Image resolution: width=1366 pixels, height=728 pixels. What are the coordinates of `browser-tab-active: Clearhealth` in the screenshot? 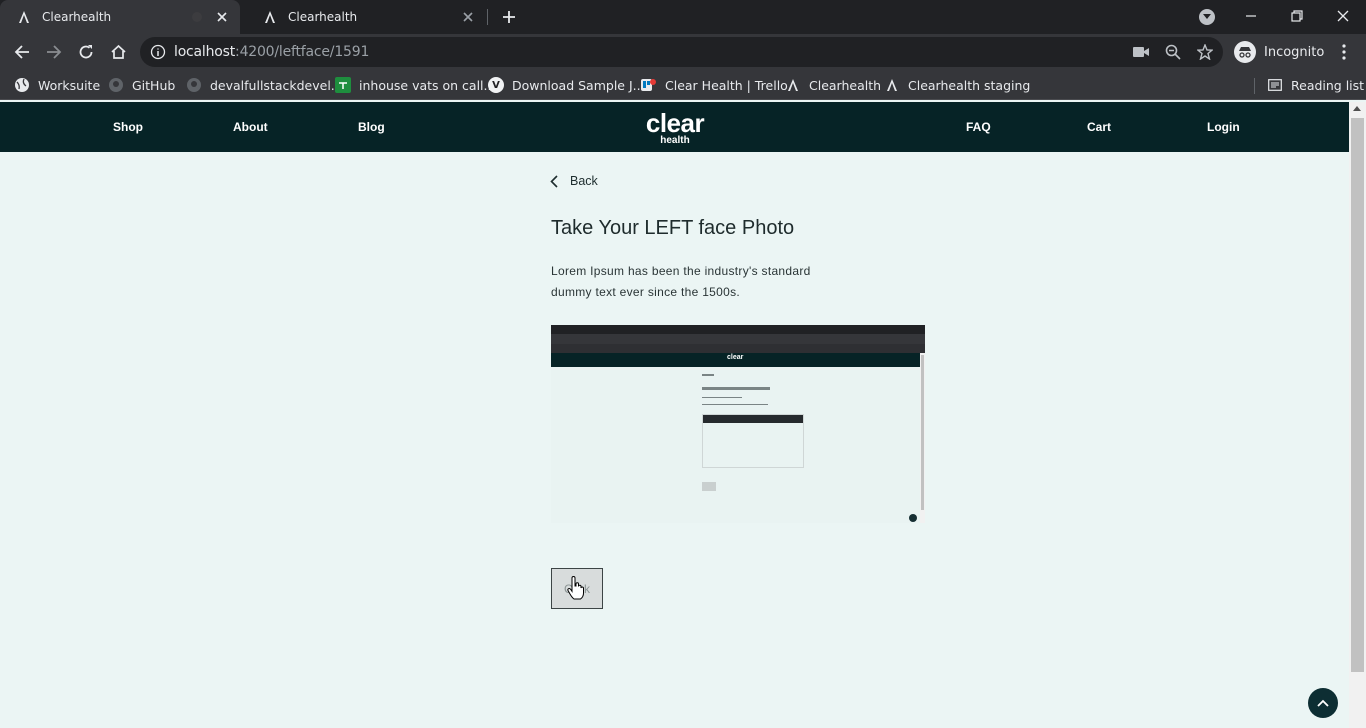 It's located at (120, 17).